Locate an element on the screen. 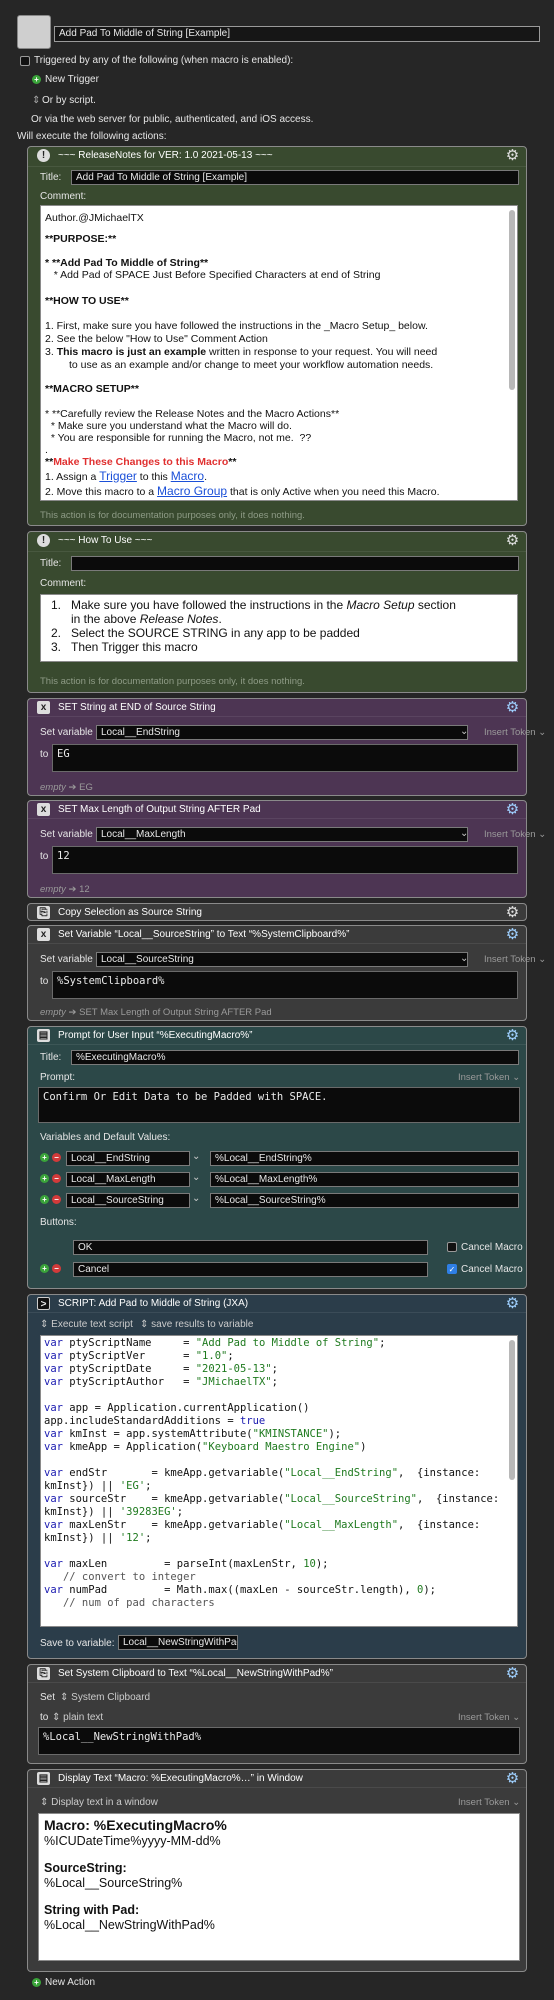 This screenshot has width=554, height=2000. cancel-macro-checkbox is located at coordinates (452, 1247).